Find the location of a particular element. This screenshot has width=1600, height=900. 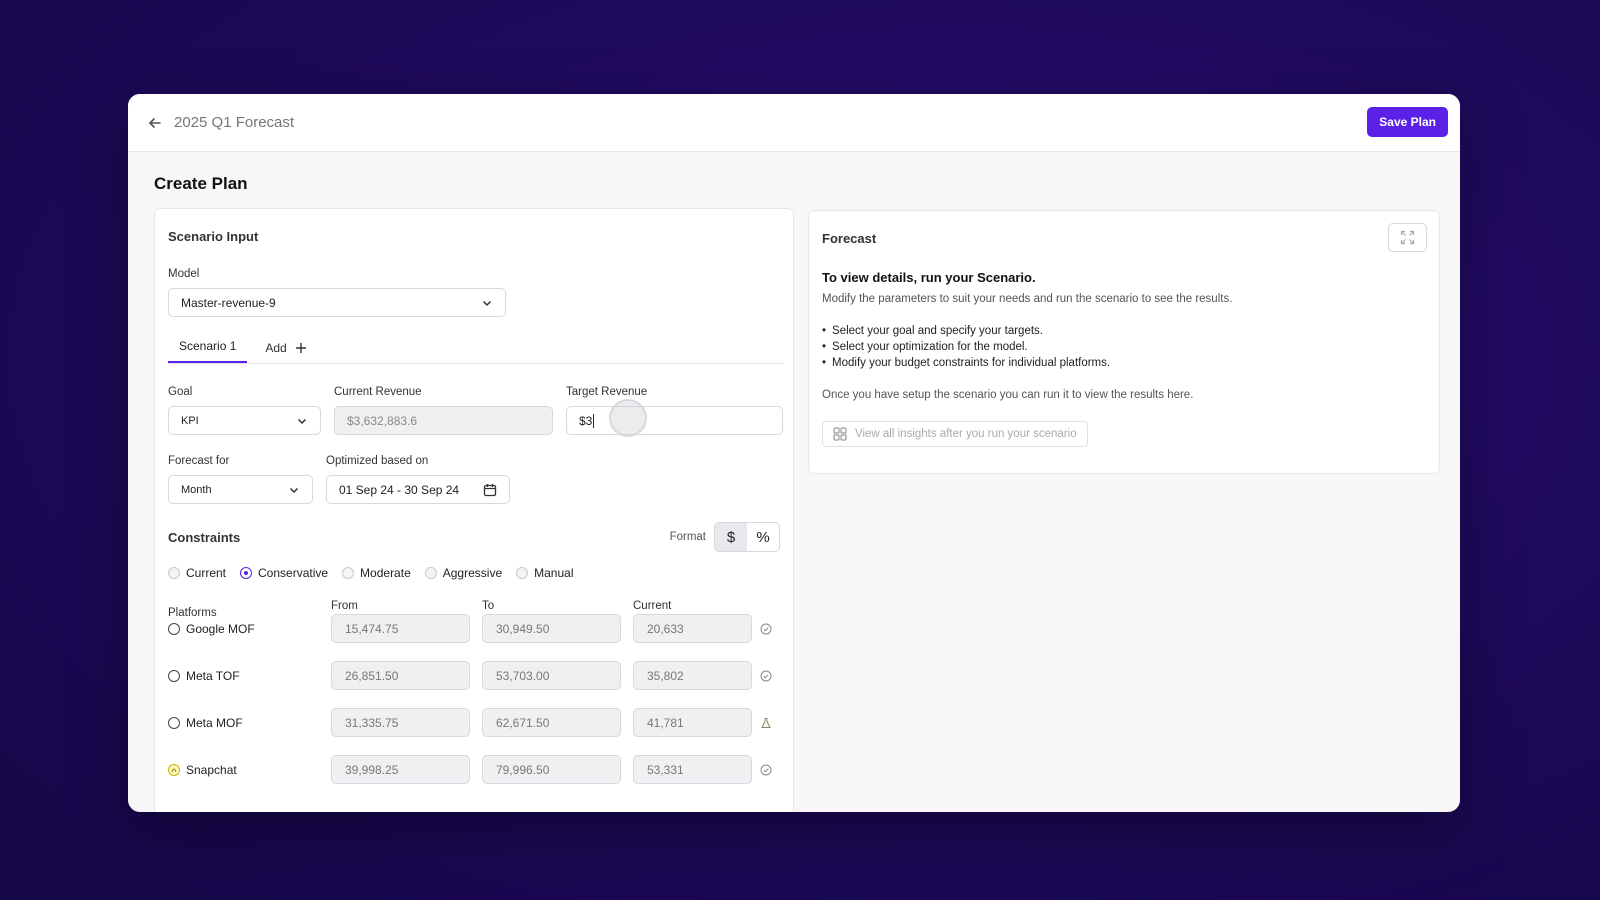

goal-field: Goal KPI is located at coordinates (244, 410).